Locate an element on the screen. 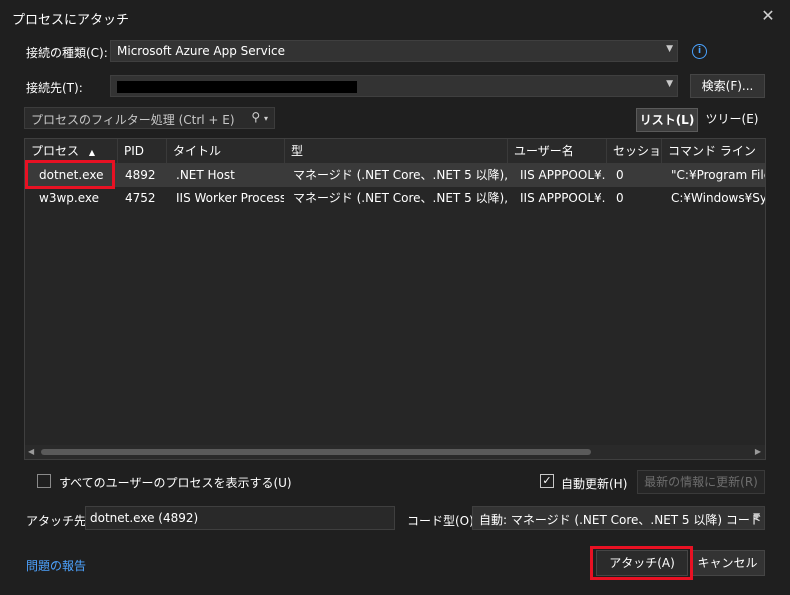 The width and height of the screenshot is (790, 595). process-filter-input: プロセスのフィルター処理 (Ctrl + E) ⚲ ▾ is located at coordinates (149, 118).